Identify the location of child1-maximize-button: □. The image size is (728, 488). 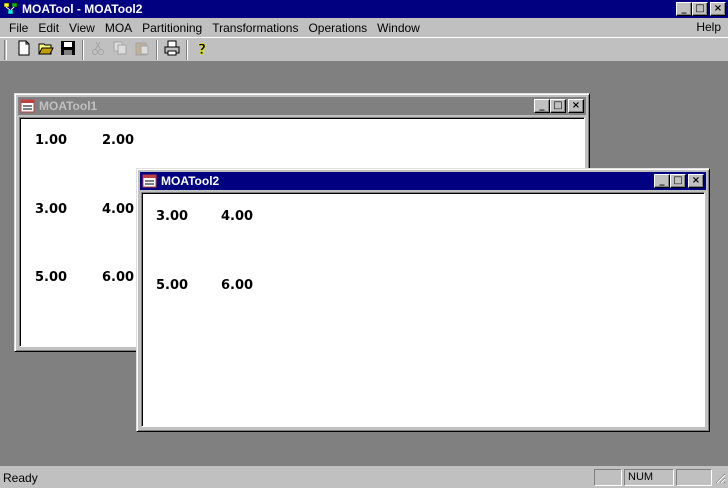
(558, 106).